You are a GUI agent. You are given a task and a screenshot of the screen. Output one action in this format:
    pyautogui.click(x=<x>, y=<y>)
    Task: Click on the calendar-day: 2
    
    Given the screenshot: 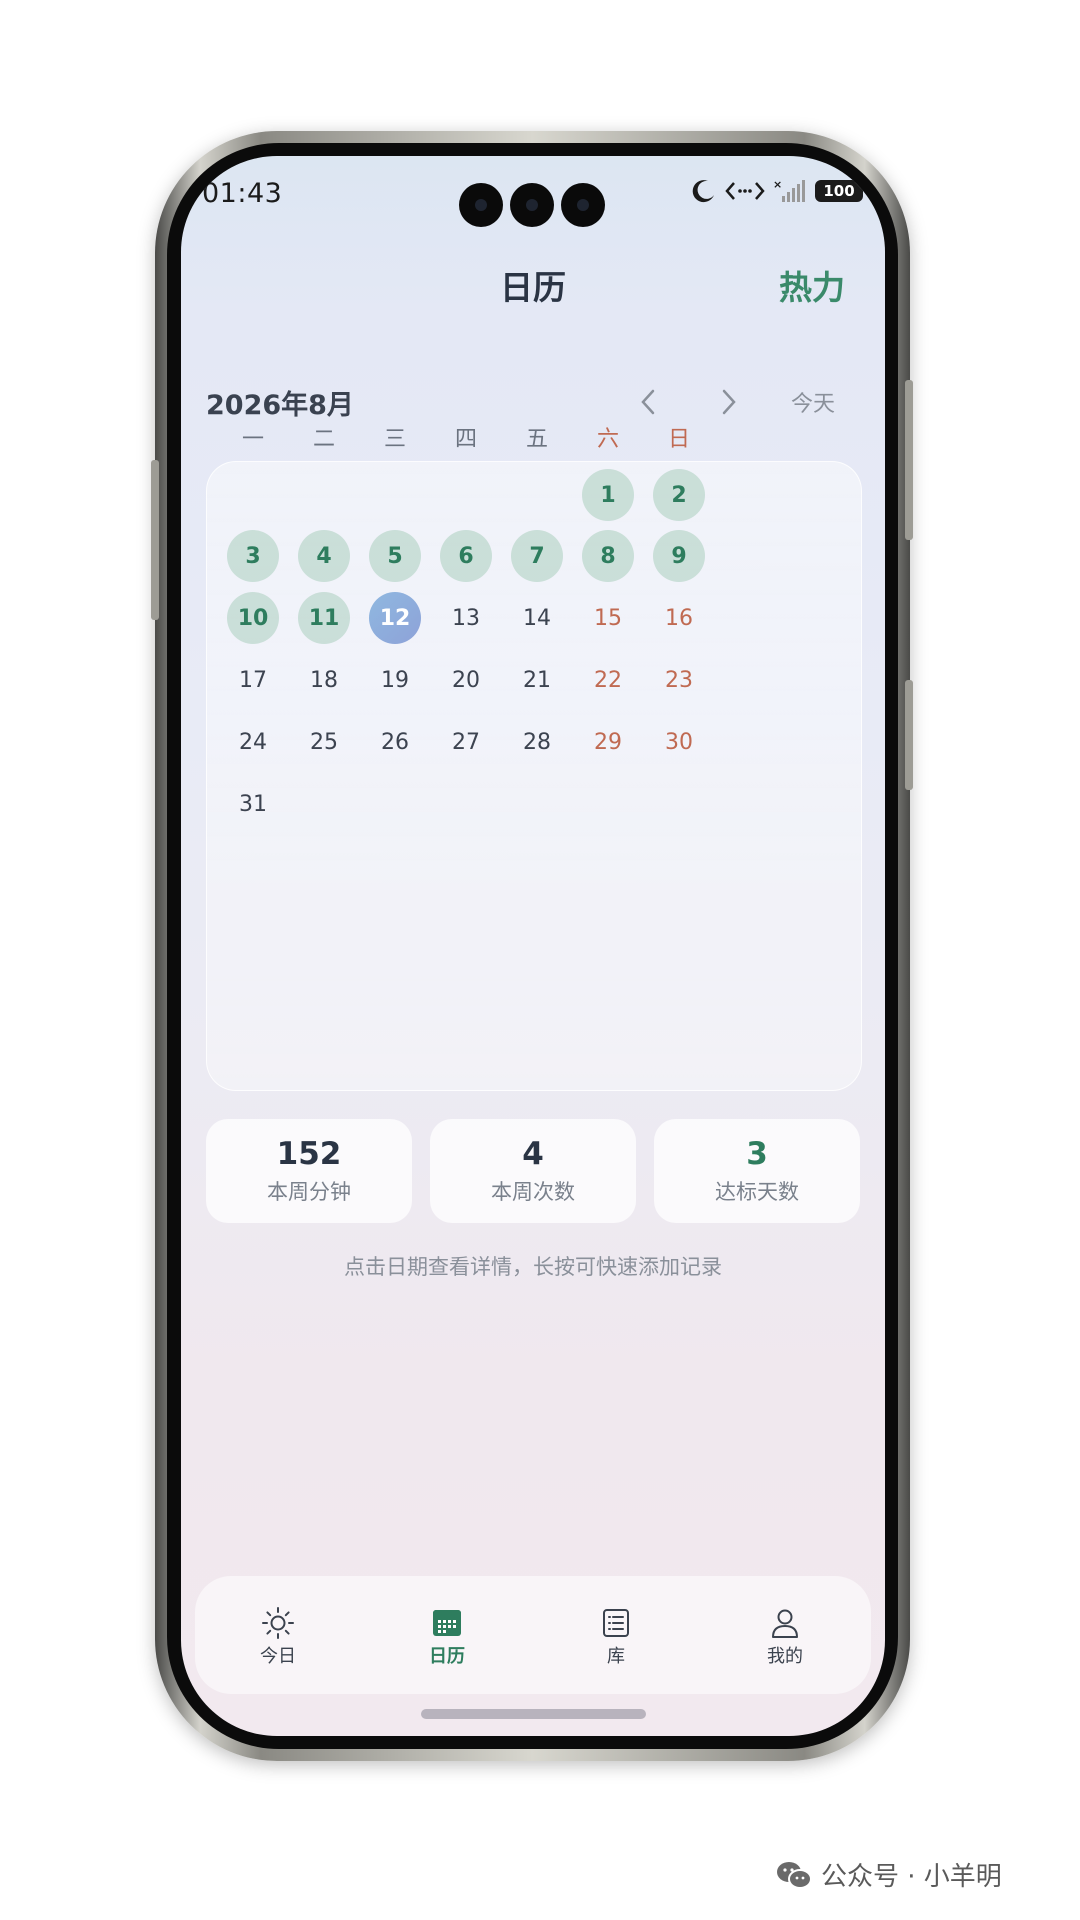 What is the action you would take?
    pyautogui.click(x=679, y=495)
    